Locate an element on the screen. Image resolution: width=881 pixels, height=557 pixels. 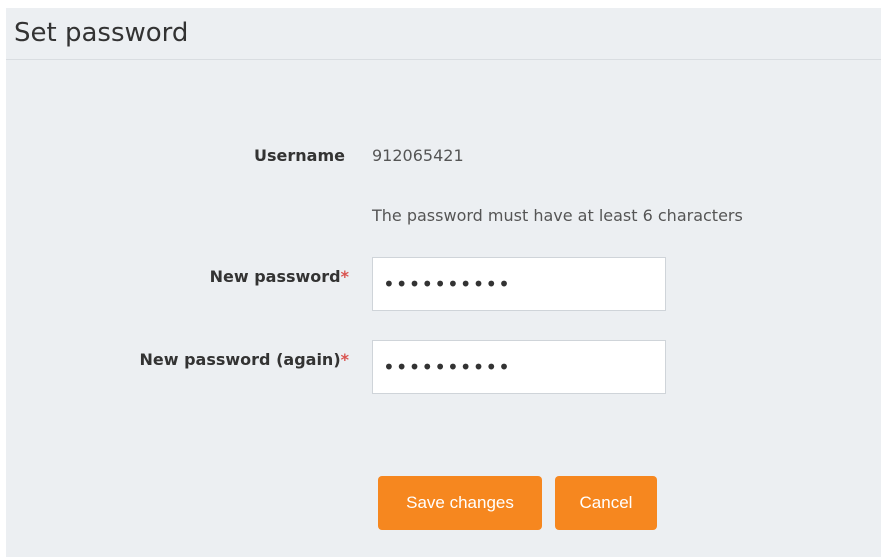
new-password-again-label-text: New password (again) is located at coordinates (240, 359).